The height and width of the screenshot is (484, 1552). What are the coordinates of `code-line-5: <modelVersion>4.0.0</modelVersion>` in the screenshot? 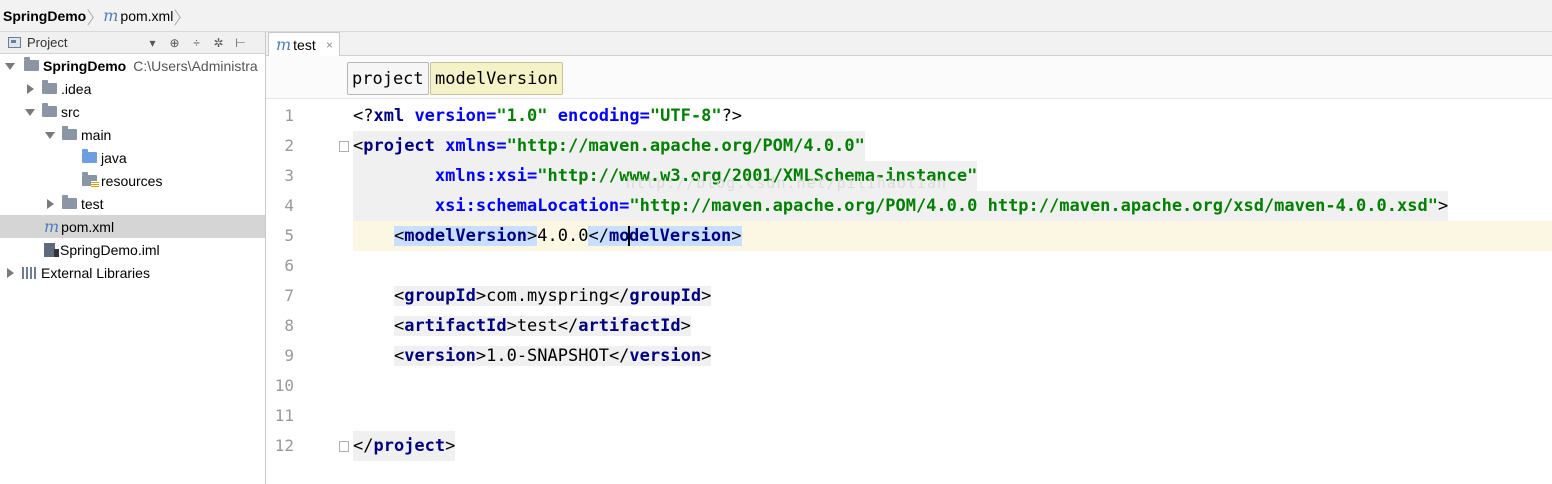 It's located at (952, 236).